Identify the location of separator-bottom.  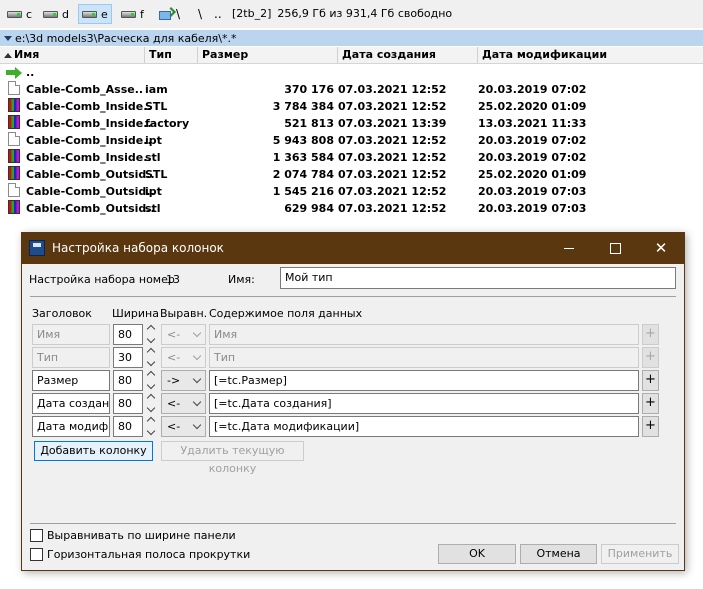
(353, 523).